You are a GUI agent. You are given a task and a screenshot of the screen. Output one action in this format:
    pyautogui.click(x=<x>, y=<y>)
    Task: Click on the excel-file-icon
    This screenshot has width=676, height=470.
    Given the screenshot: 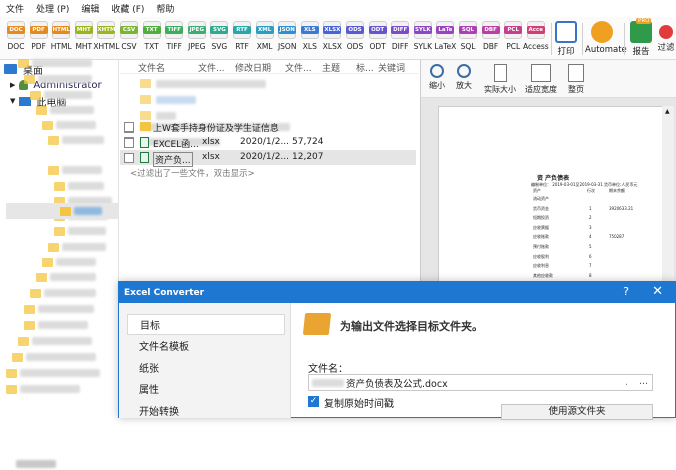 What is the action you would take?
    pyautogui.click(x=144, y=157)
    